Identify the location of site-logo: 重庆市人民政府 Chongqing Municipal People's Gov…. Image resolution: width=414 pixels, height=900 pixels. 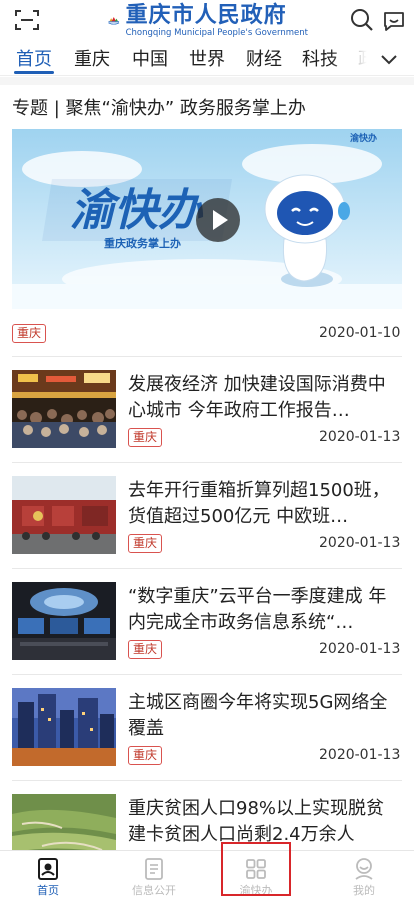
(208, 21).